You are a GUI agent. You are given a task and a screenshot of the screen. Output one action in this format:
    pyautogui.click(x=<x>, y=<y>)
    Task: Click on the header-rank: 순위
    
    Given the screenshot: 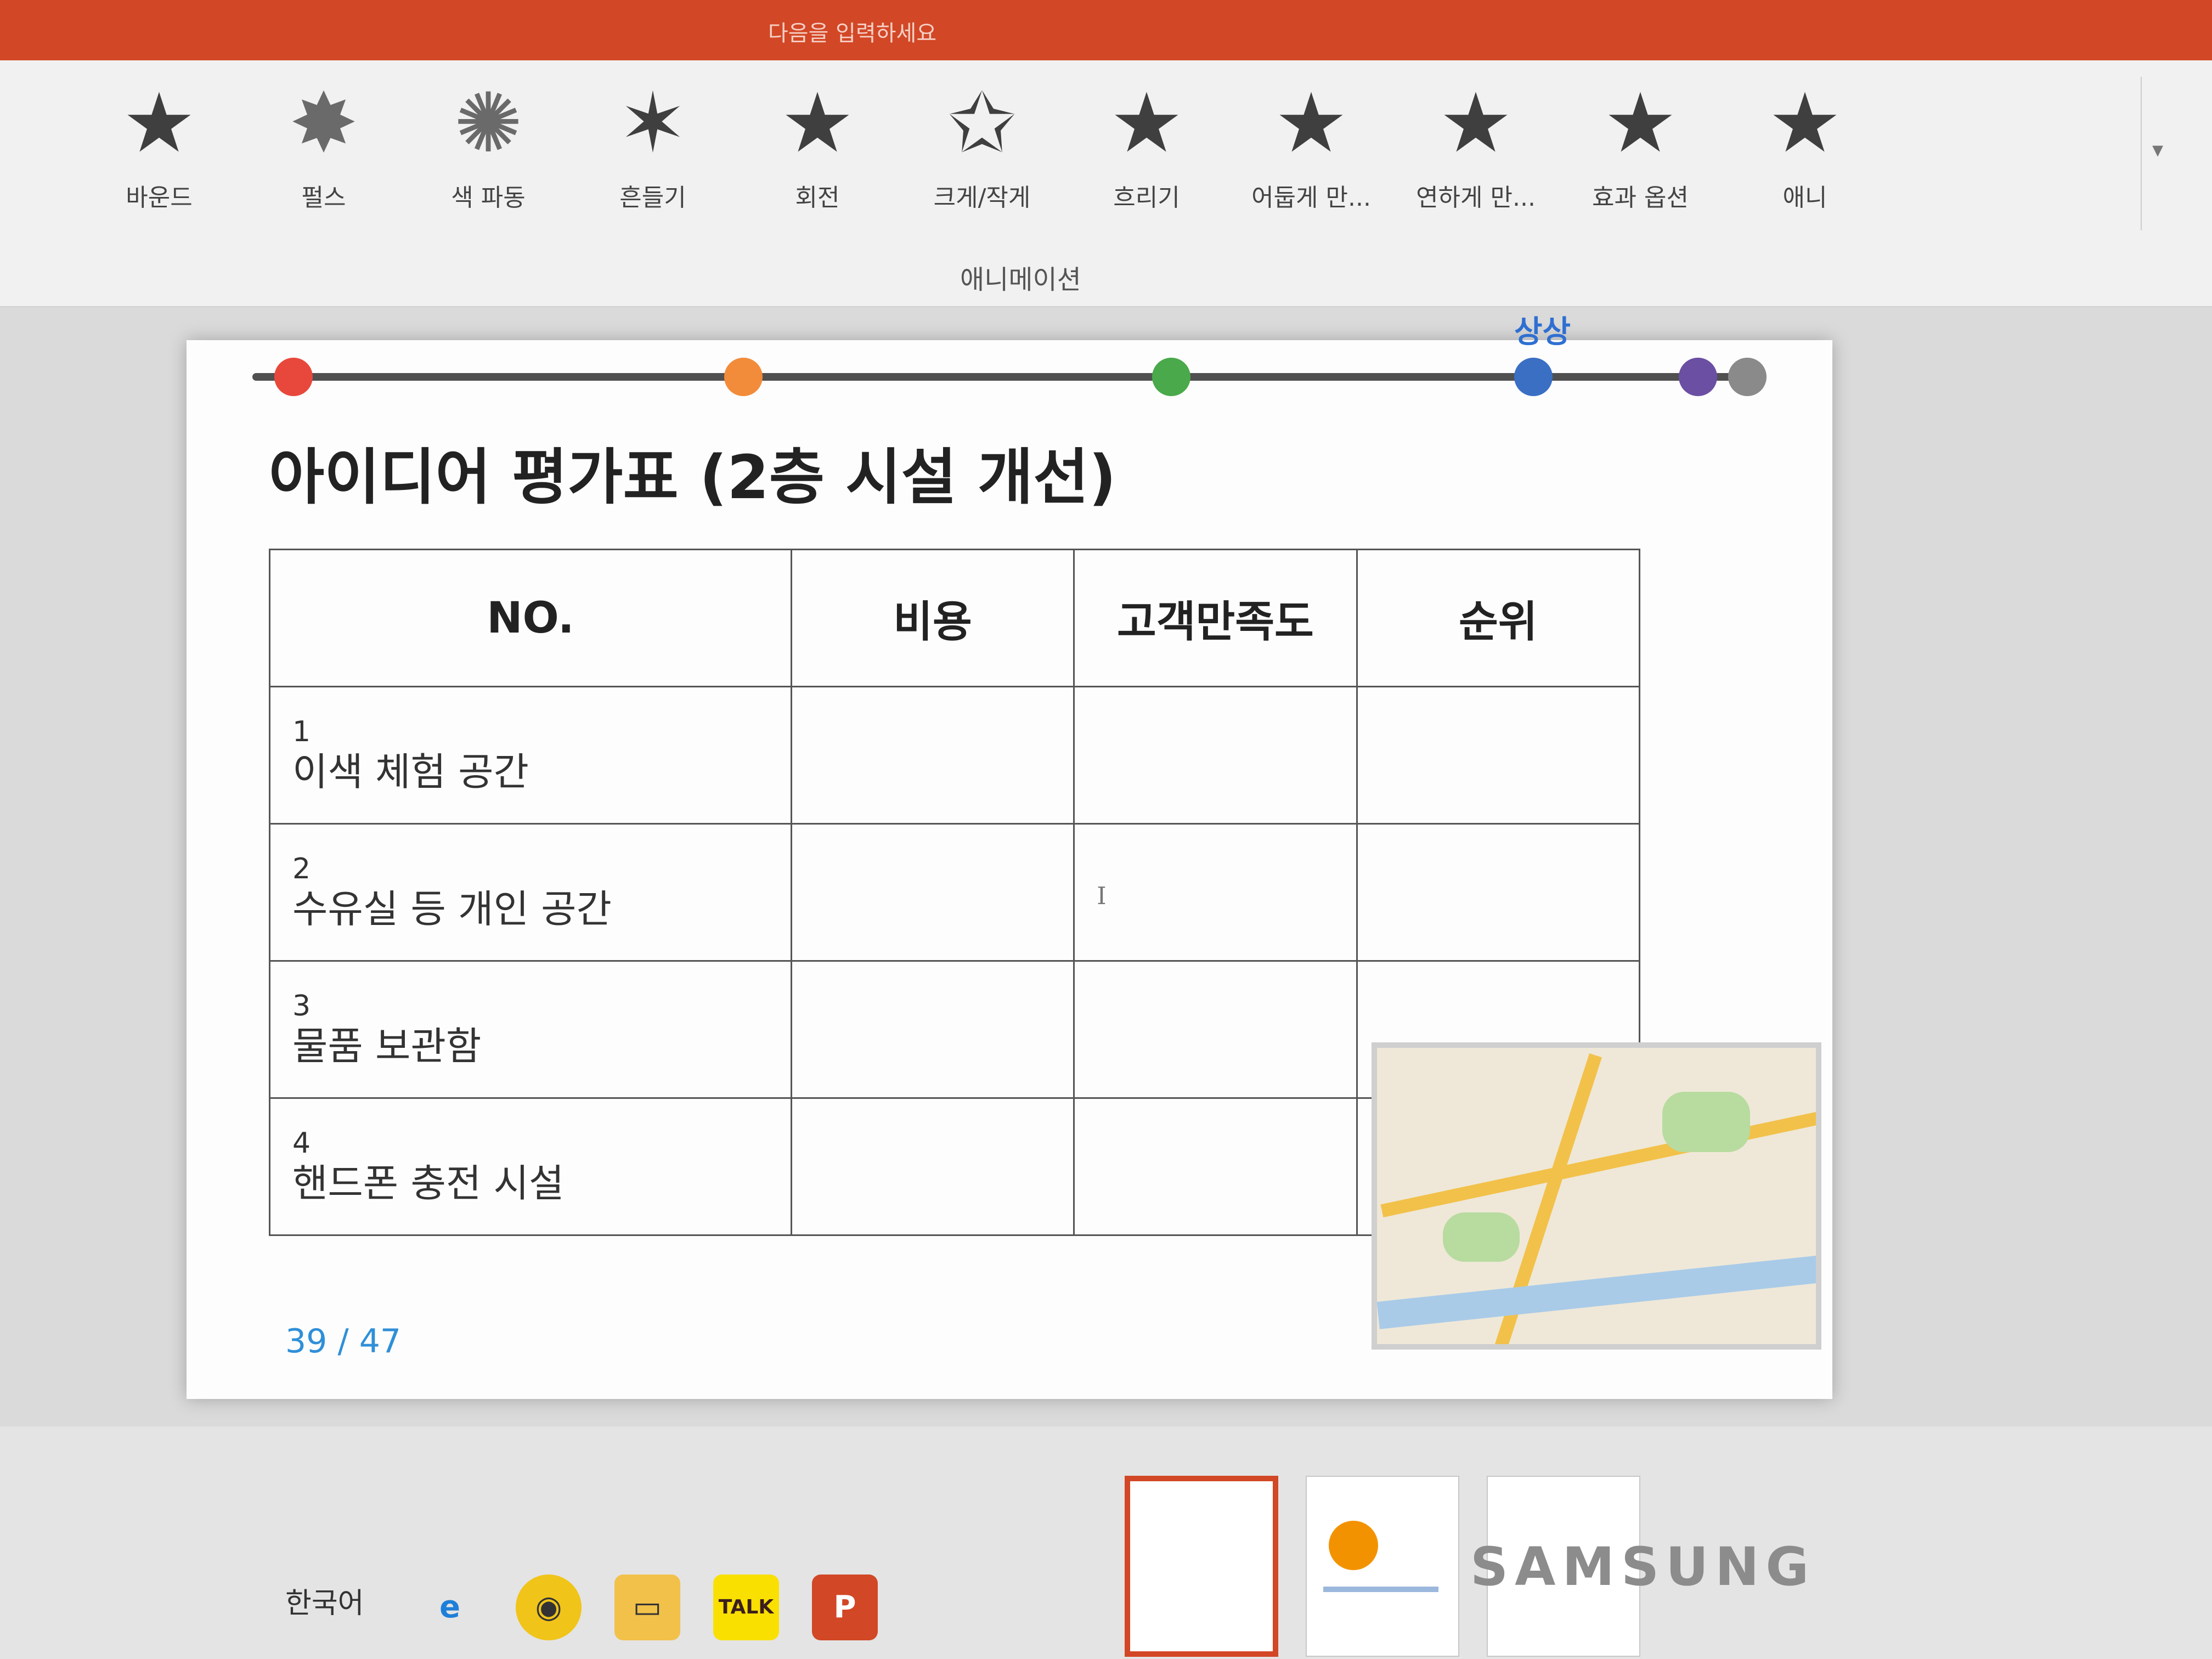 What is the action you would take?
    pyautogui.click(x=1499, y=618)
    